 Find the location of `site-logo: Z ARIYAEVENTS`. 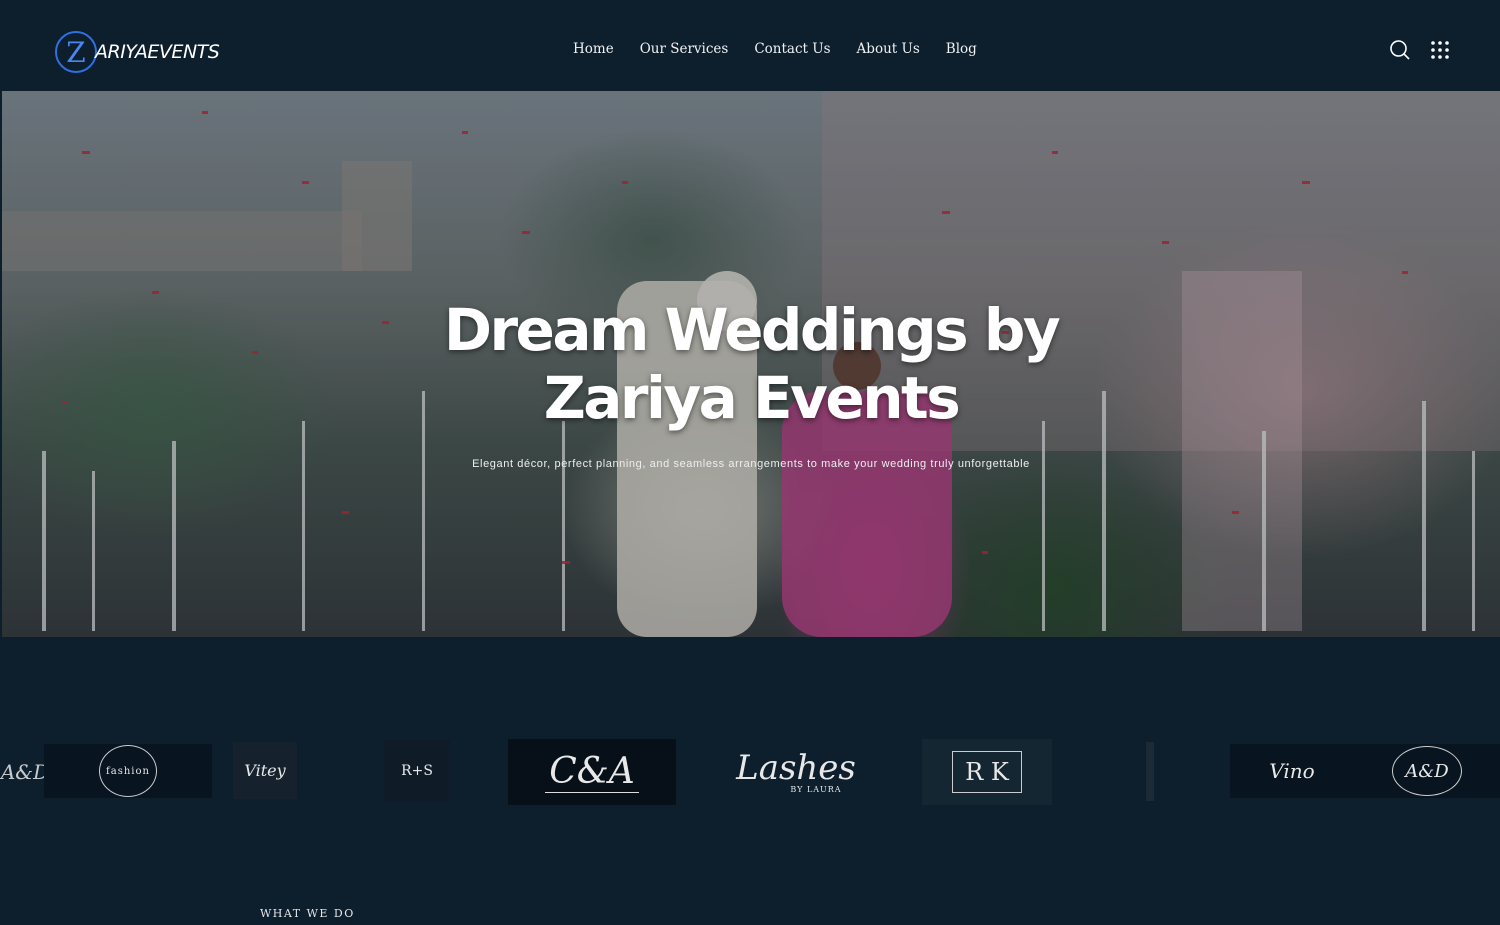

site-logo: Z ARIYAEVENTS is located at coordinates (137, 52).